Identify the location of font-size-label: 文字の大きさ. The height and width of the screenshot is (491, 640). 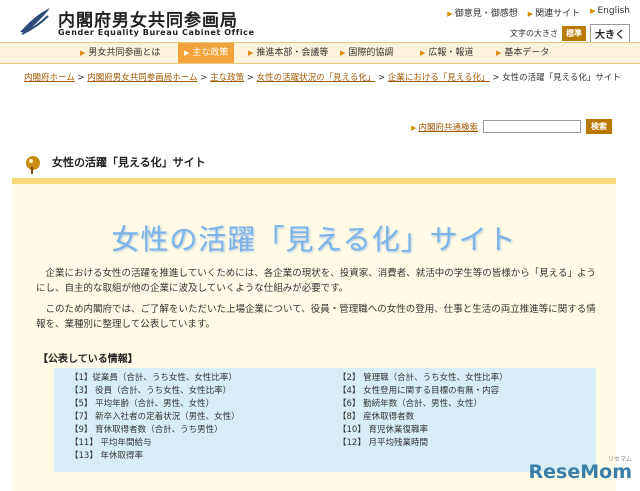
(534, 33).